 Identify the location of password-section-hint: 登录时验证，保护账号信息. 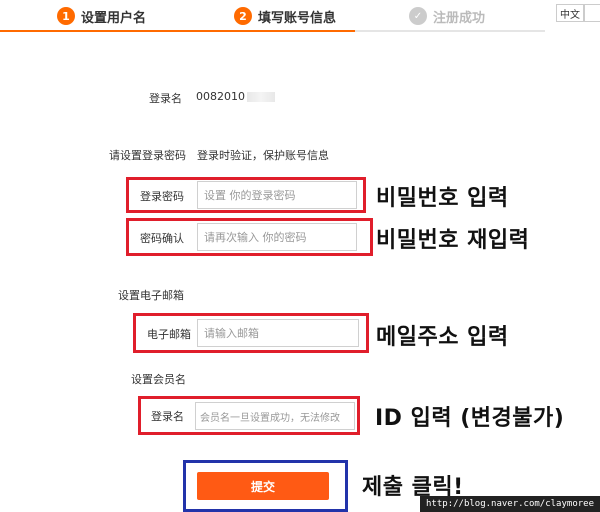
(263, 155).